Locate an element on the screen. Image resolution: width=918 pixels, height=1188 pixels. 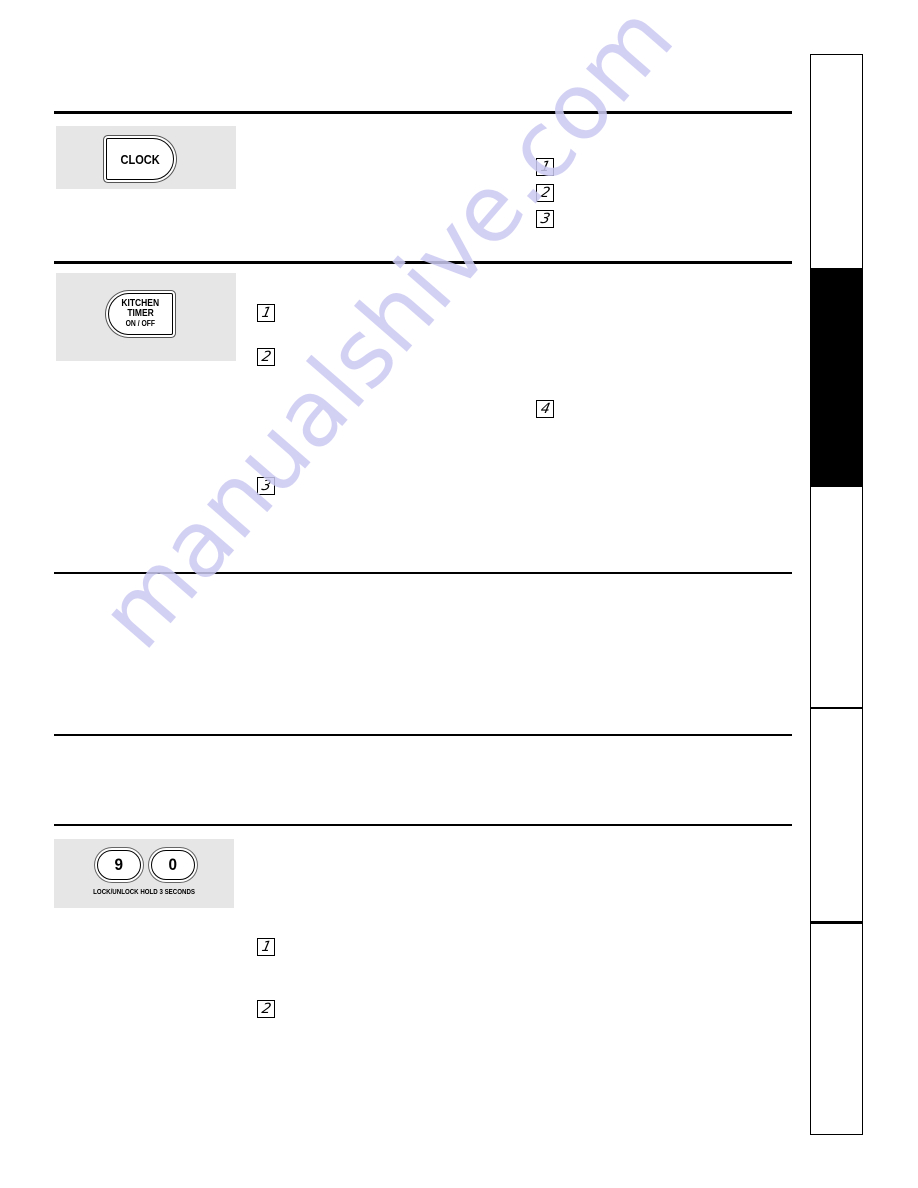
kitchen-timer-key-icon: KITCHEN TIMER ON / OFF is located at coordinates (140, 314).